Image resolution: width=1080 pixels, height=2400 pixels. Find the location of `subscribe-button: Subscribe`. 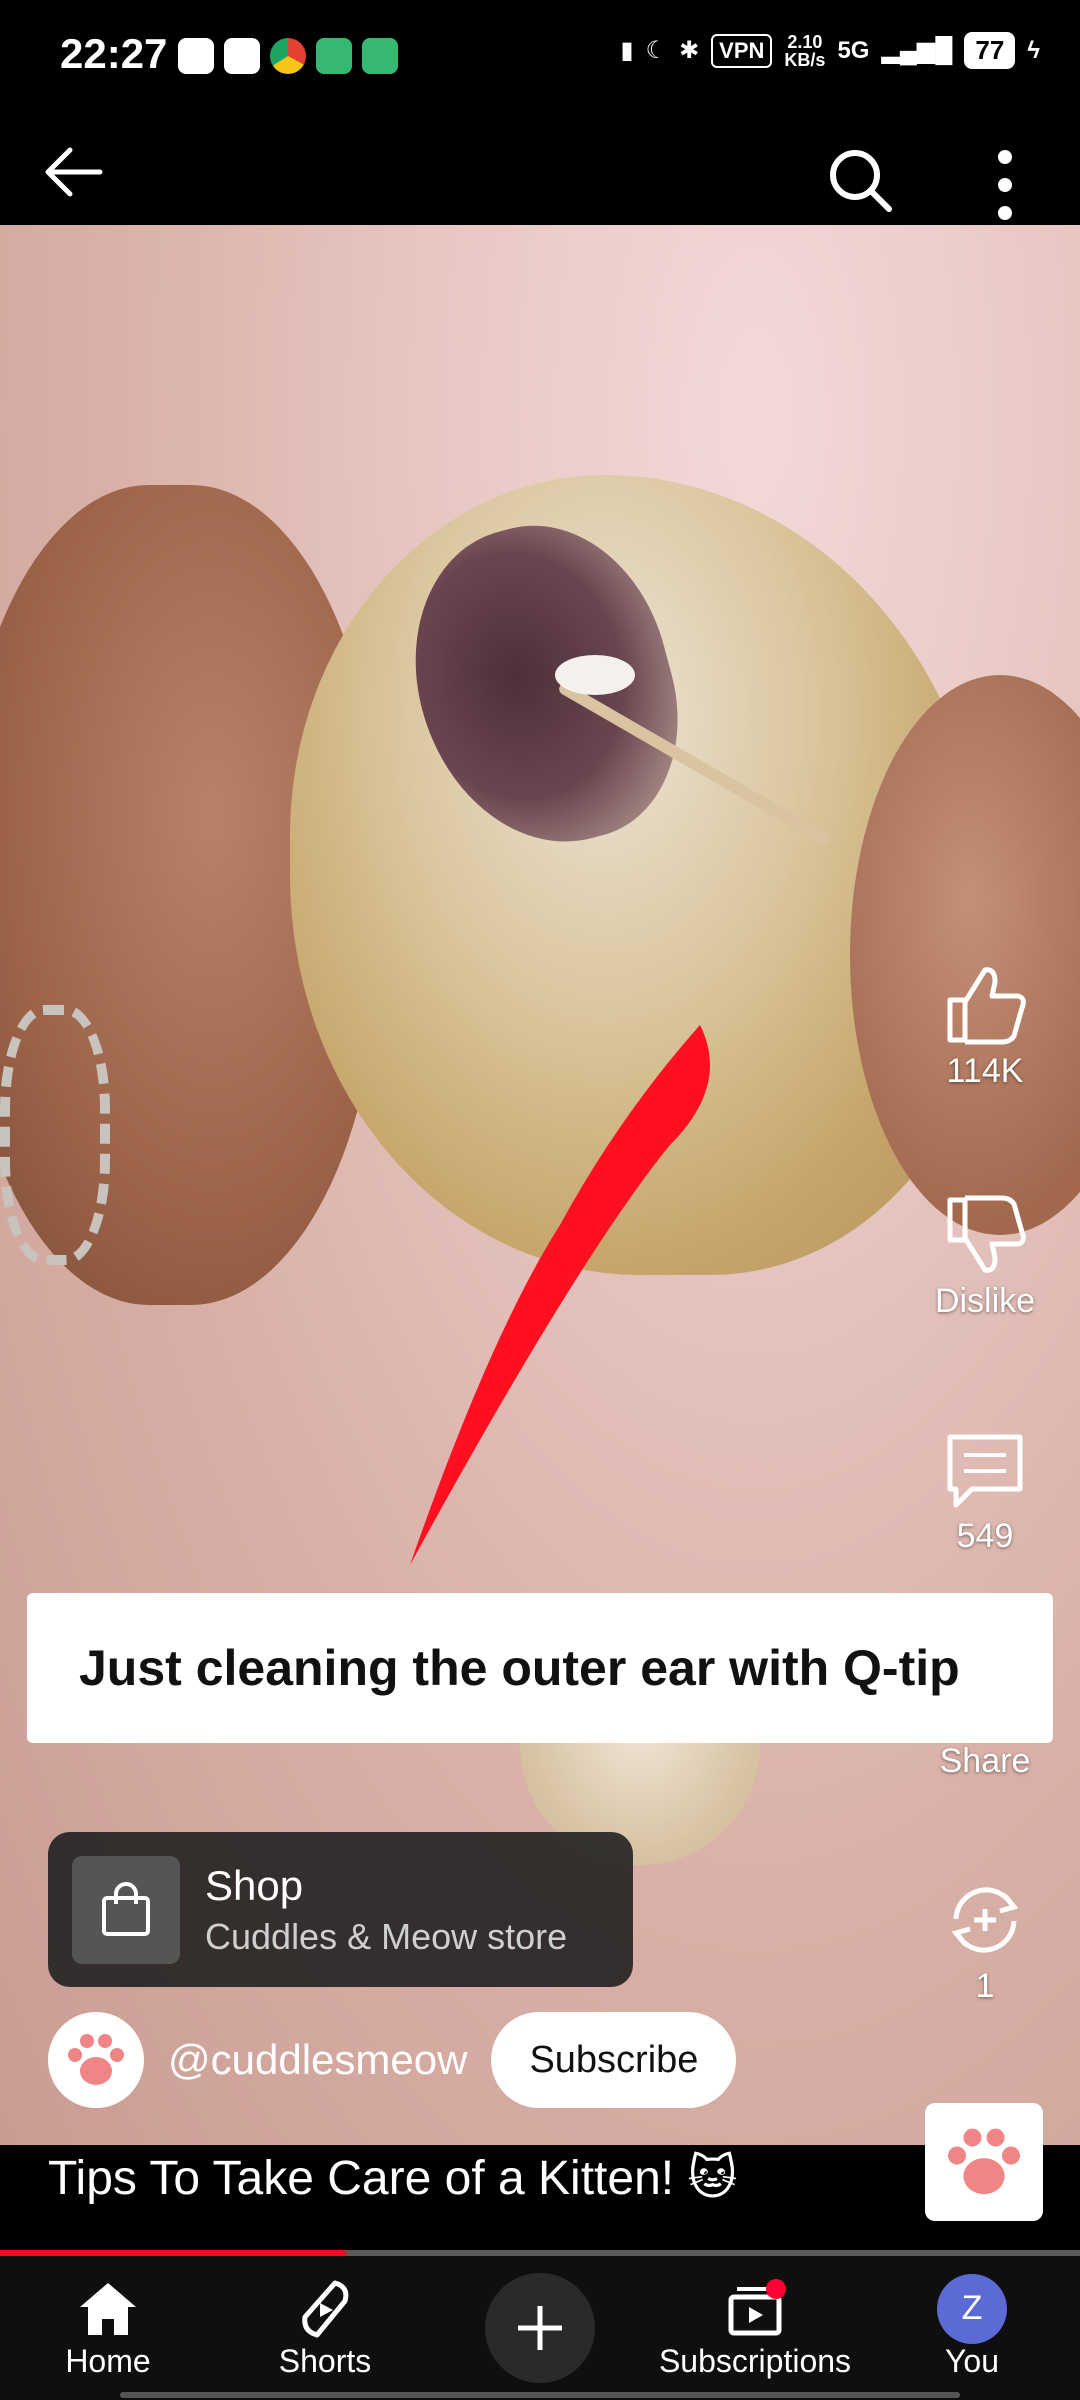

subscribe-button: Subscribe is located at coordinates (614, 2060).